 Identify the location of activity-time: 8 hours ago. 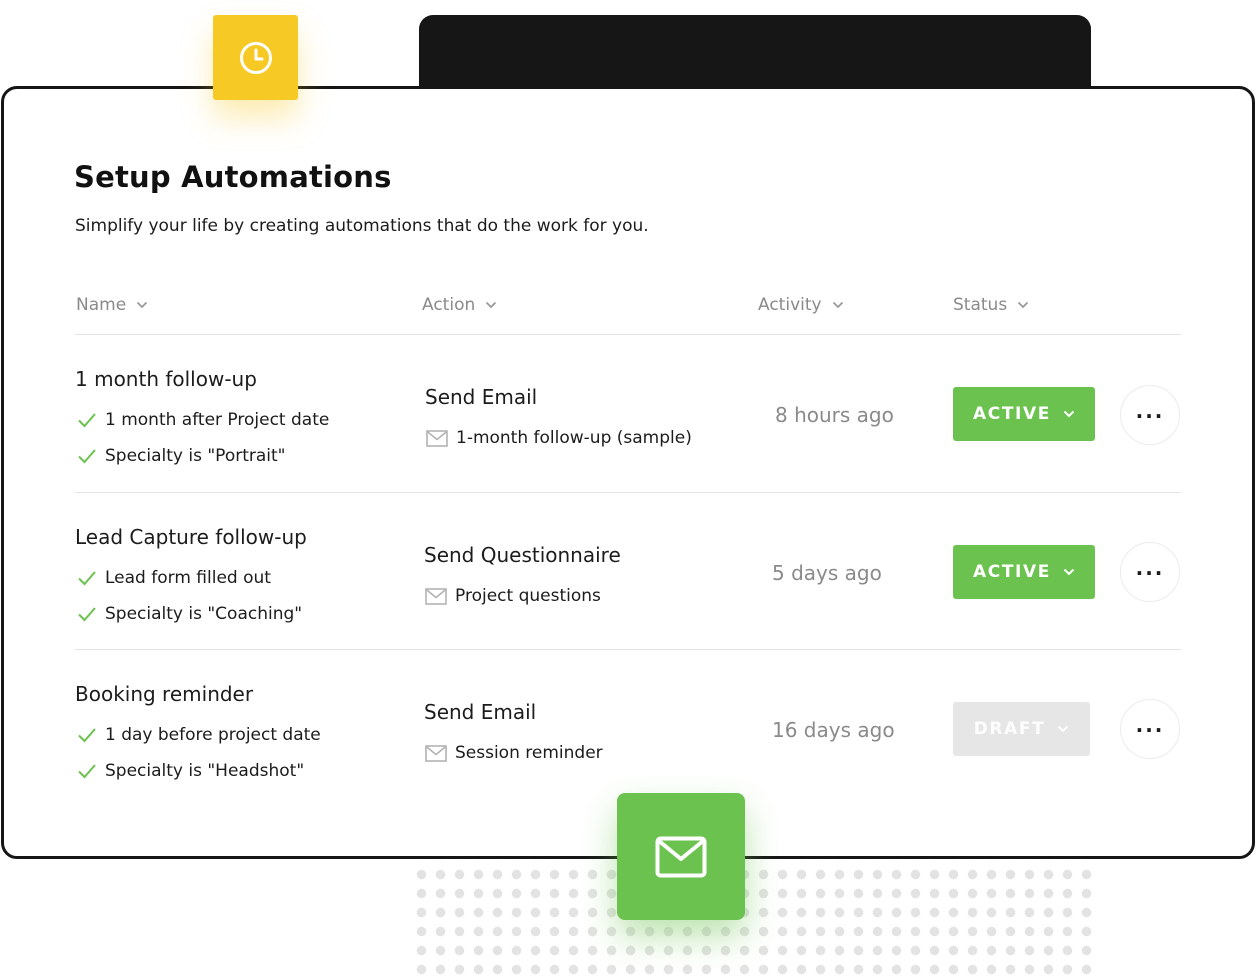
(834, 415).